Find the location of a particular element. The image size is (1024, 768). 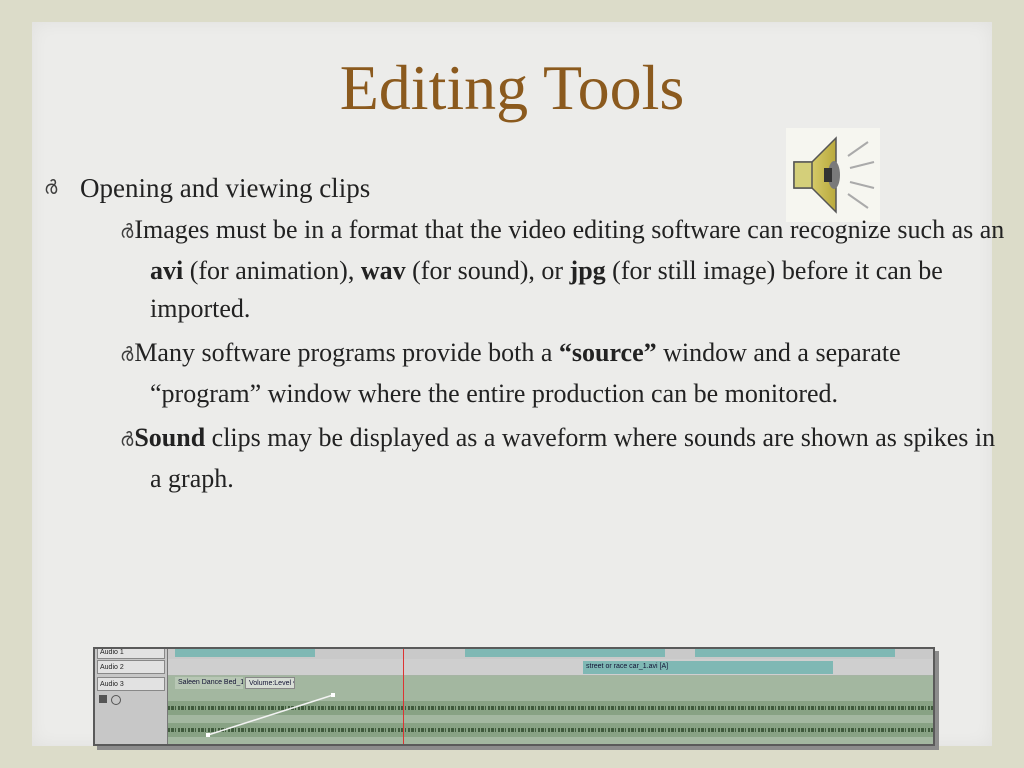

bullet-level1: ർ Opening and viewing clips is located at coordinates (514, 188).